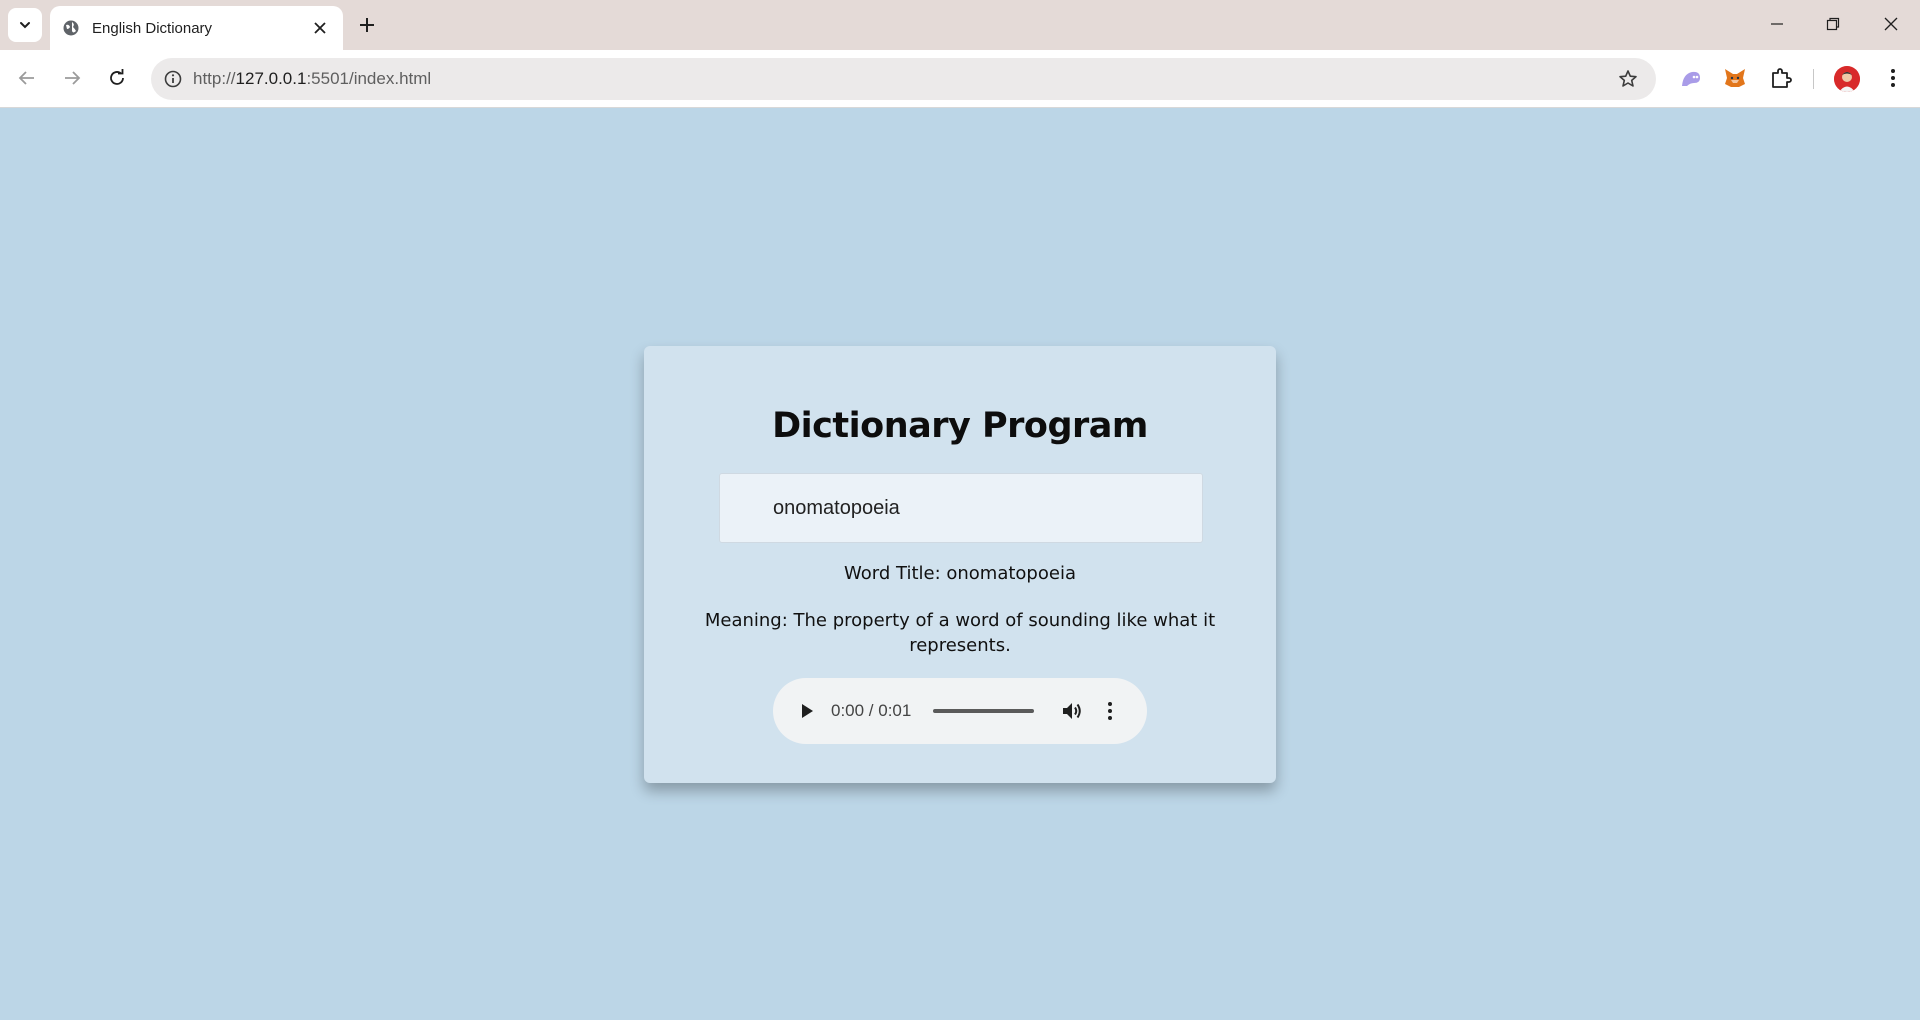 The width and height of the screenshot is (1920, 1020). Describe the element at coordinates (320, 28) in the screenshot. I see `close-tab-icon` at that location.